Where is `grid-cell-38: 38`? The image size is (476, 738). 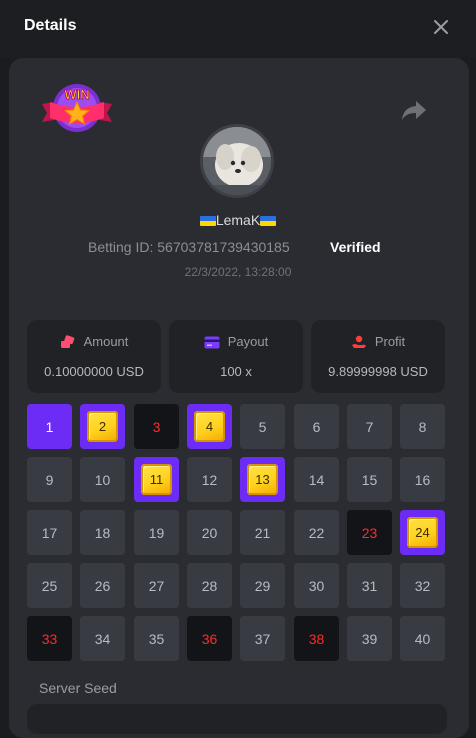
grid-cell-38: 38 is located at coordinates (316, 638).